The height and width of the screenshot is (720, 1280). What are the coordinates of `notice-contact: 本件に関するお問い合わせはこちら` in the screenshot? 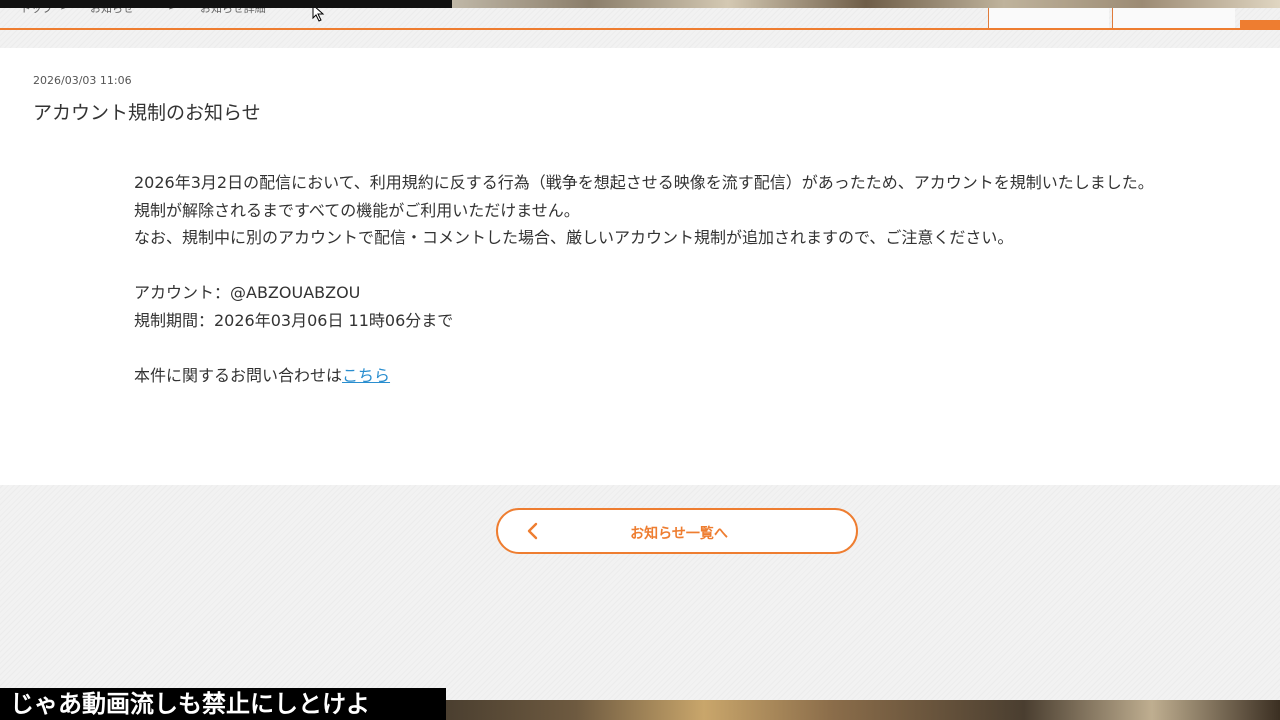 It's located at (684, 376).